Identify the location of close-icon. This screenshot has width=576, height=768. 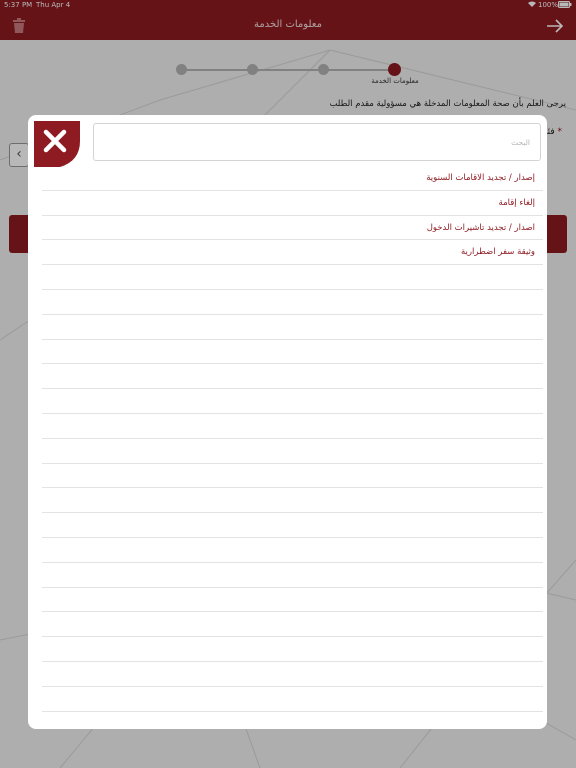
(57, 144).